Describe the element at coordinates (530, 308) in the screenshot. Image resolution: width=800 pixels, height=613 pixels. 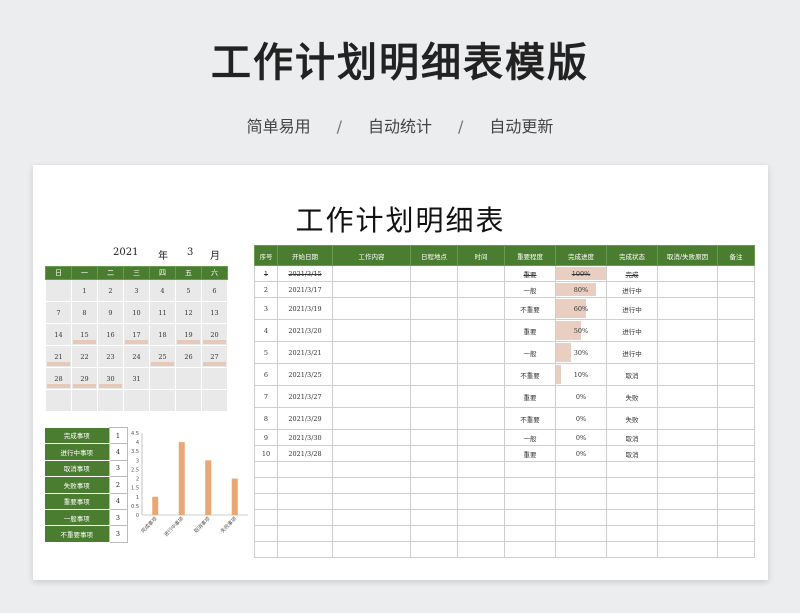
I see `cell-importance: 不重要` at that location.